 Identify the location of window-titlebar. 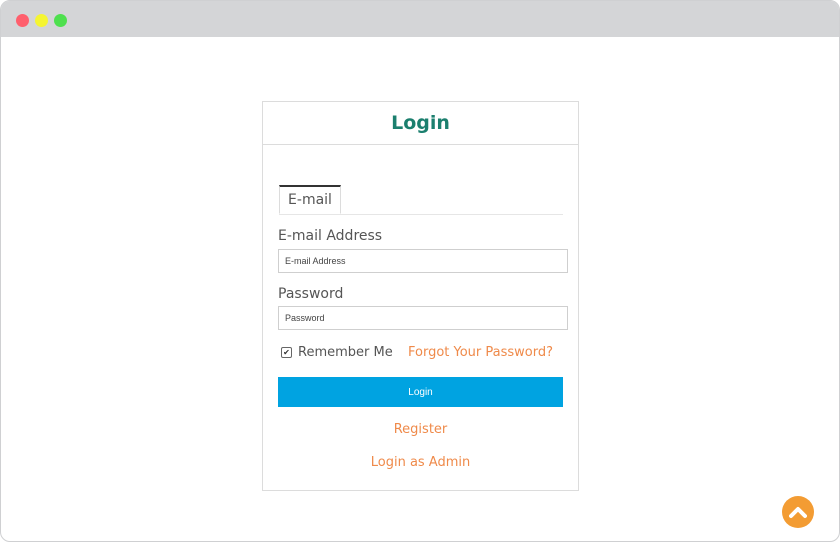
(420, 19).